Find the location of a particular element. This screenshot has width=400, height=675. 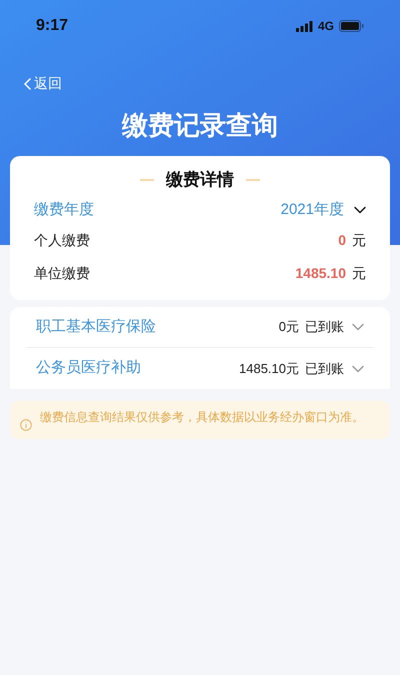

insurance-row: 职工基本医疗保险 0元 已到账 is located at coordinates (200, 327).